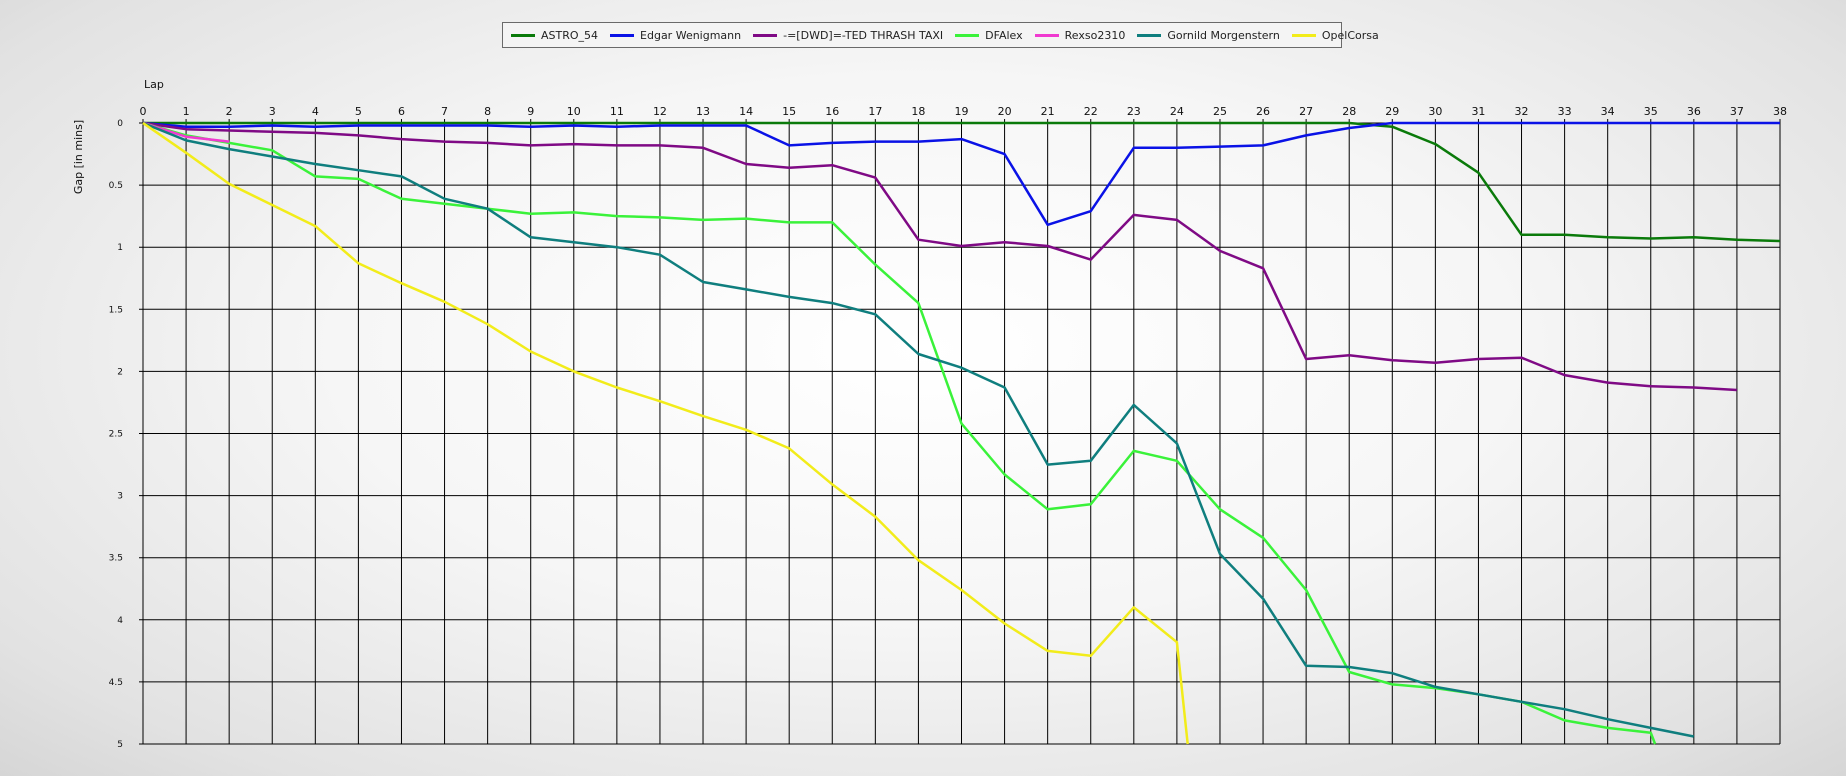 The width and height of the screenshot is (1846, 776). What do you see at coordinates (116, 310) in the screenshot?
I see `y-tick-label: 1.5` at bounding box center [116, 310].